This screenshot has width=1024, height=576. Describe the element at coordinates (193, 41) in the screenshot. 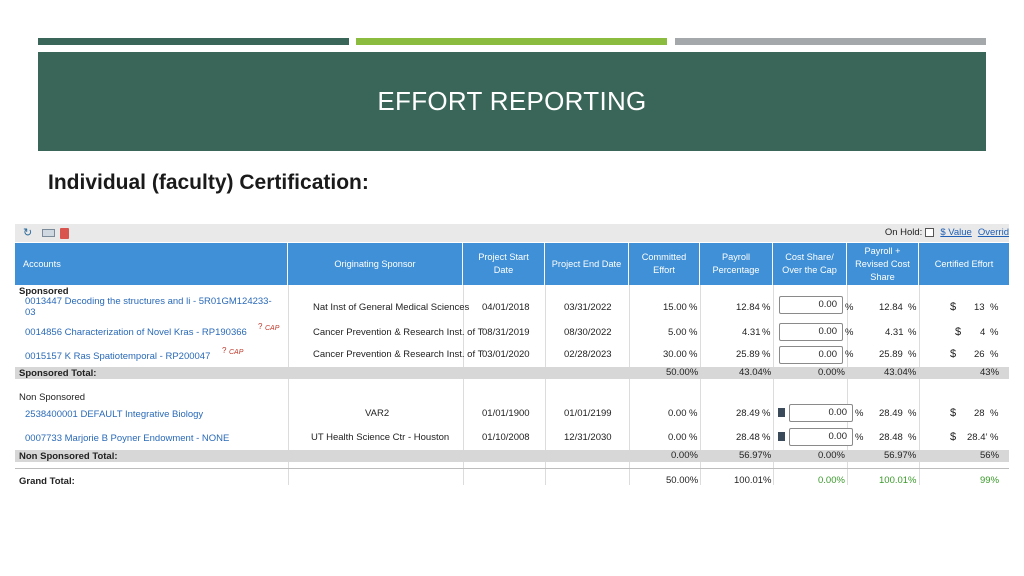

I see `accent-bar-dark-green` at that location.